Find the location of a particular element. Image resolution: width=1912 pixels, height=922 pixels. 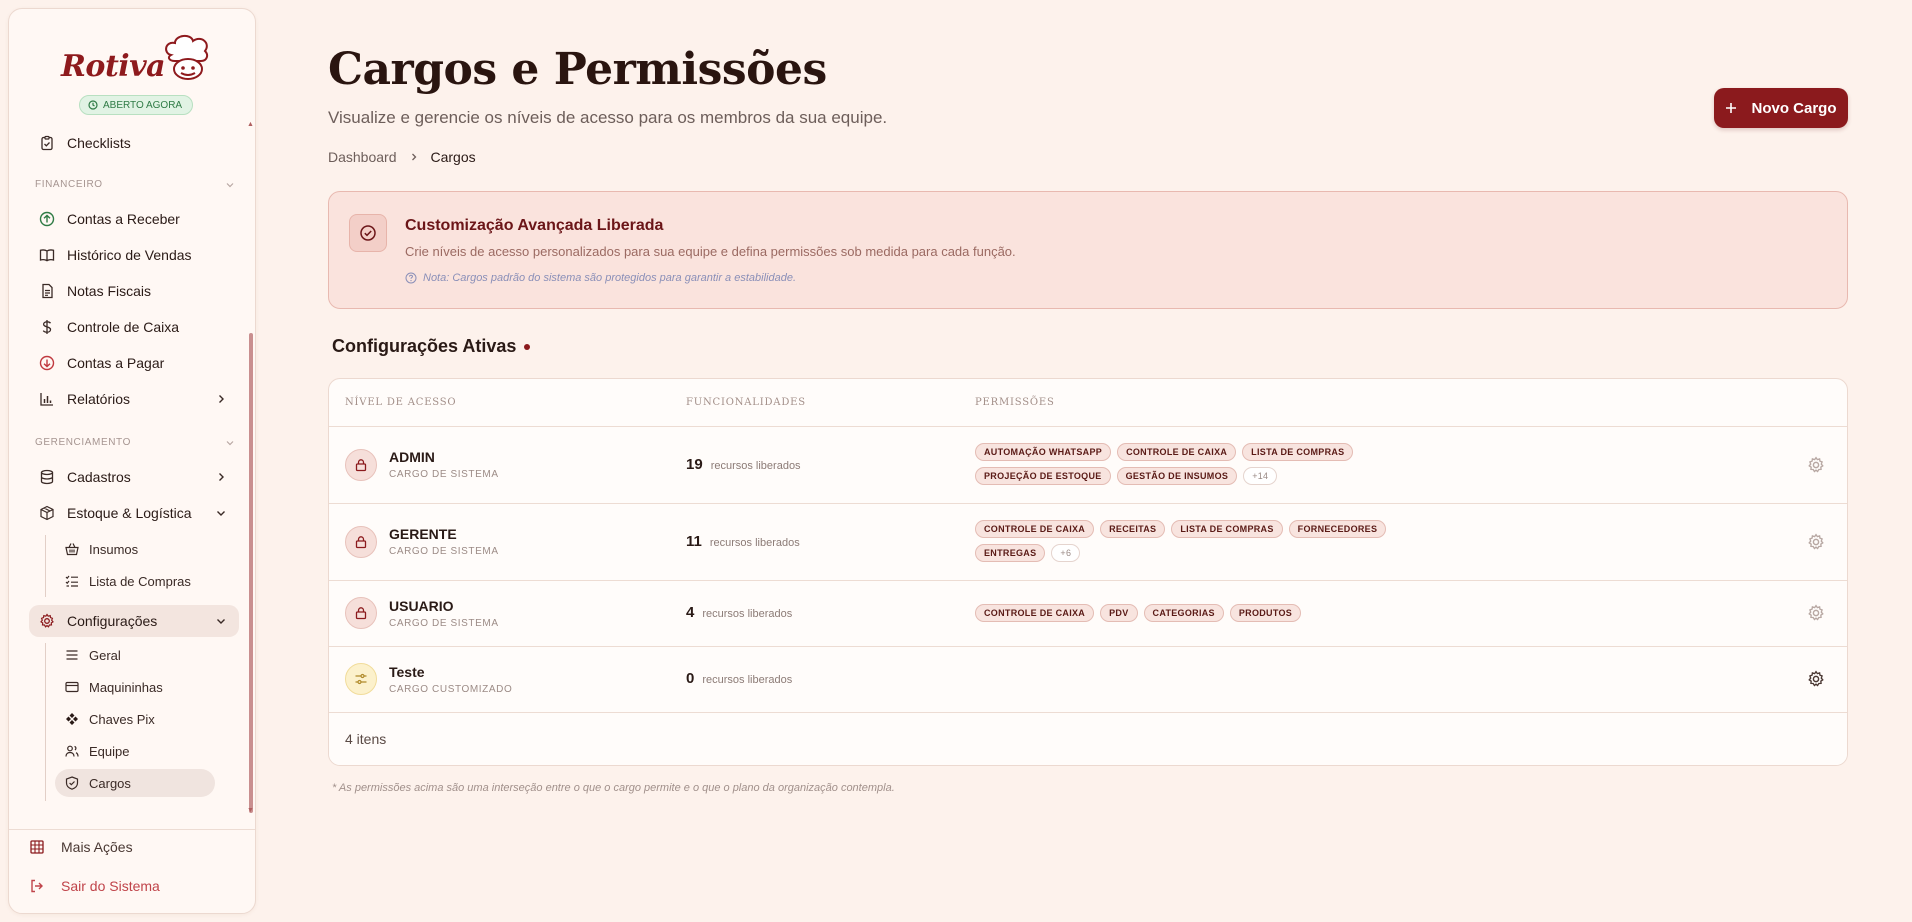

app-logo: Rotiva is located at coordinates (113, 66).